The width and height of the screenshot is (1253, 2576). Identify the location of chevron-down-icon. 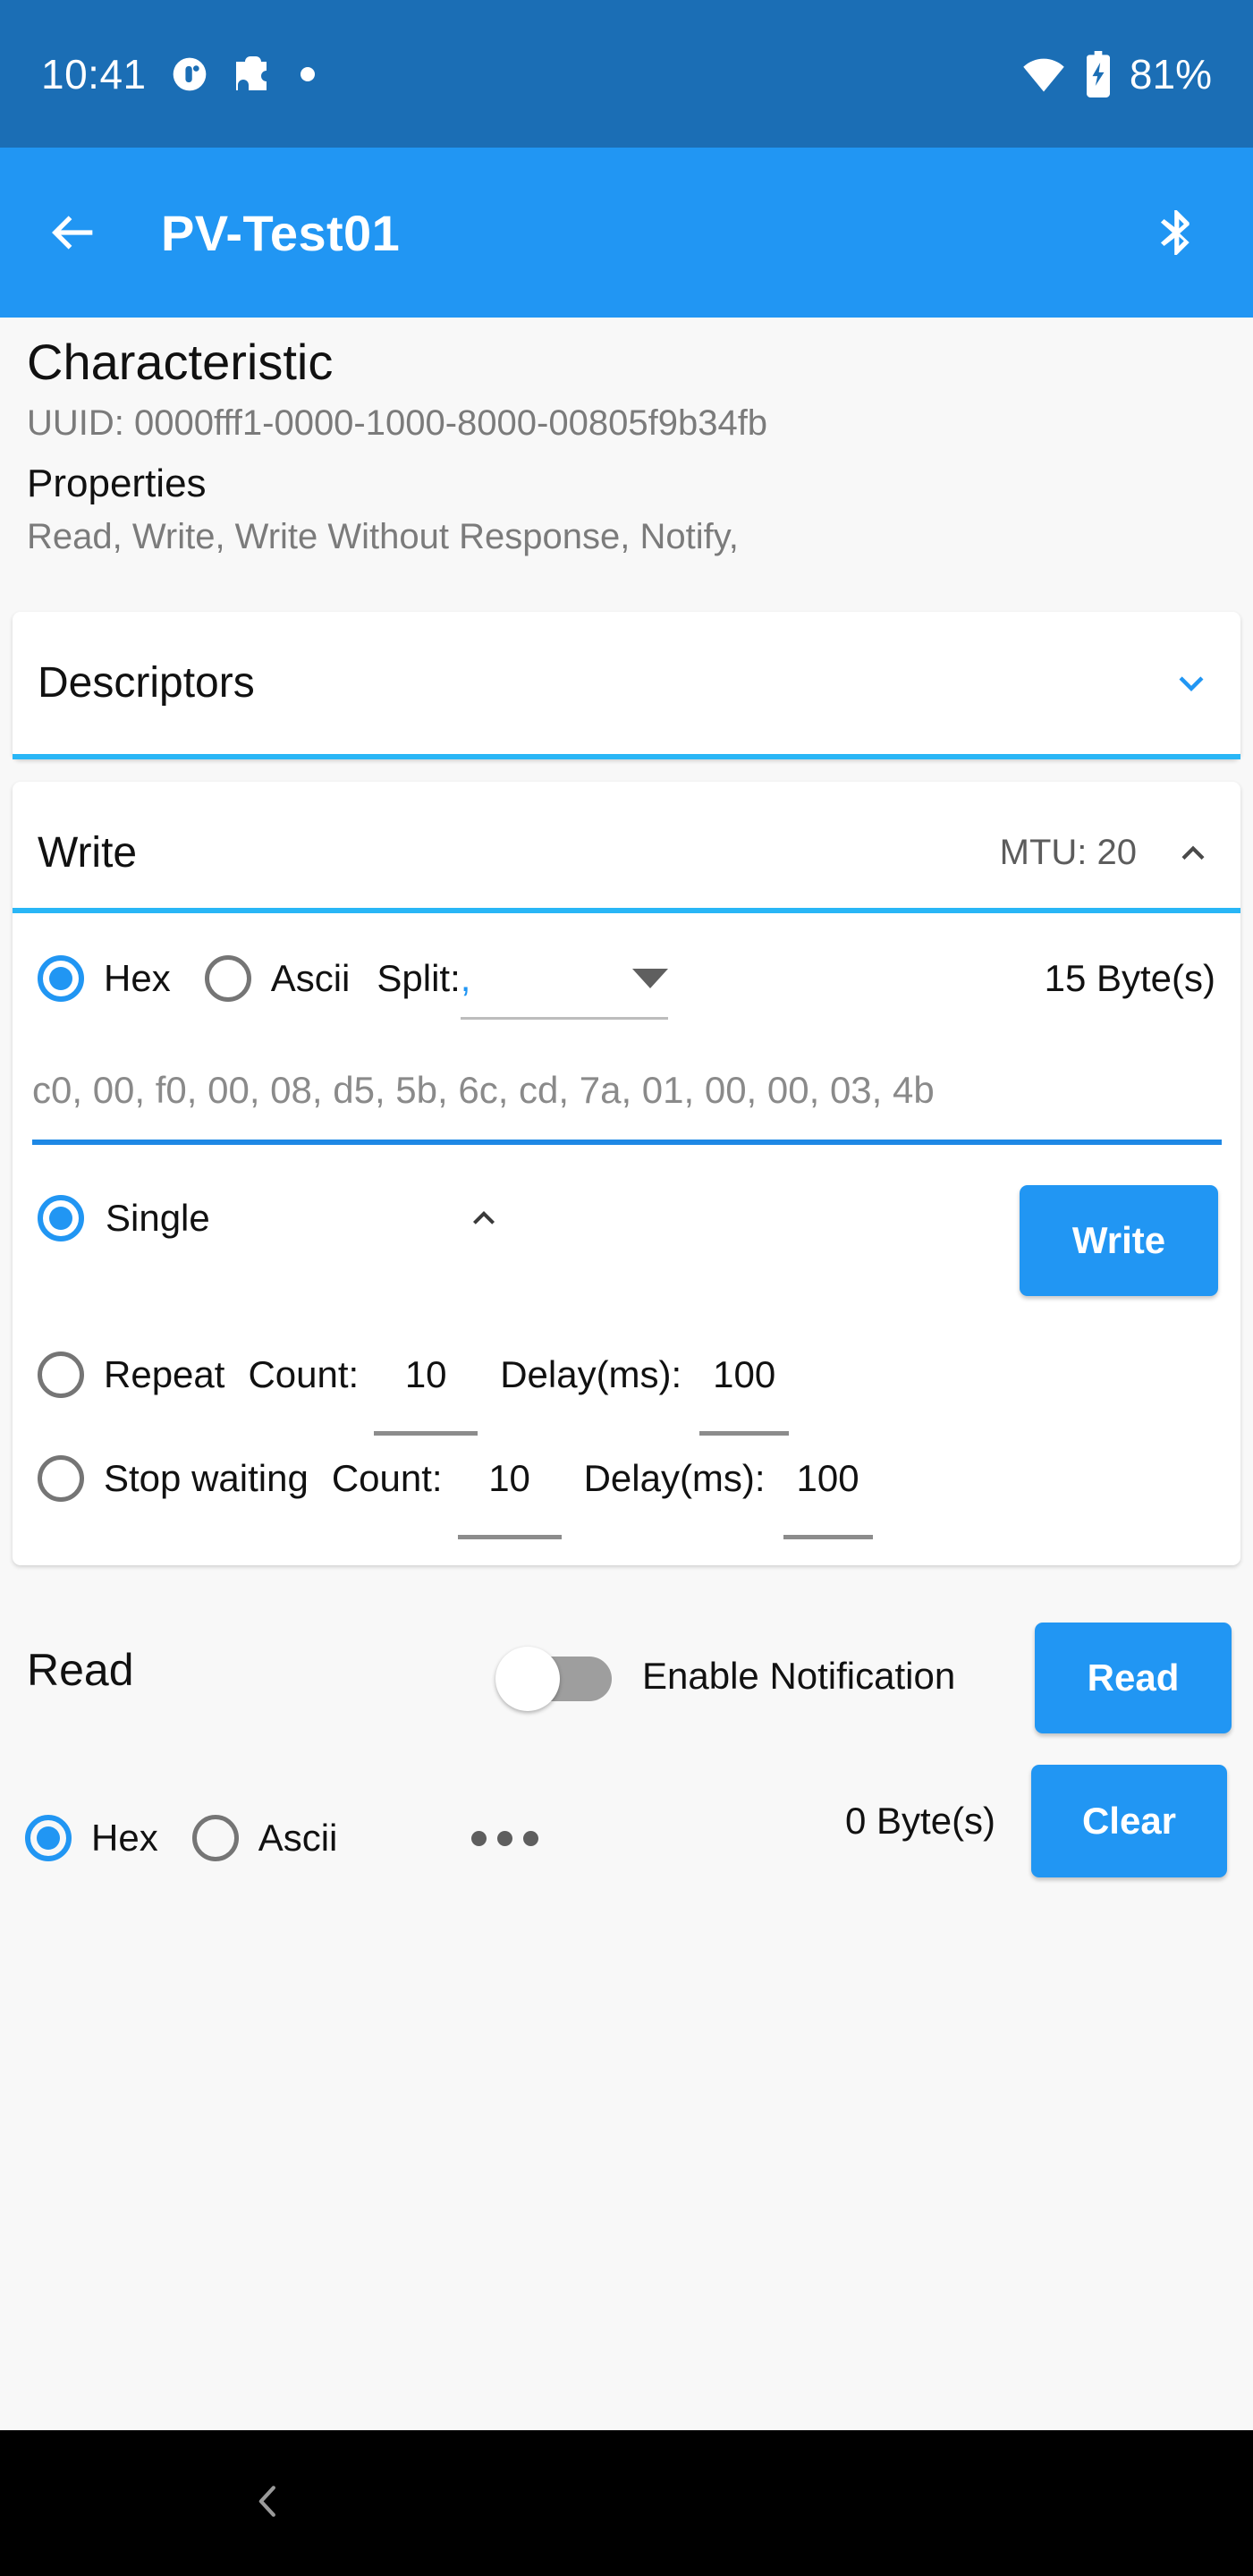
(1191, 683).